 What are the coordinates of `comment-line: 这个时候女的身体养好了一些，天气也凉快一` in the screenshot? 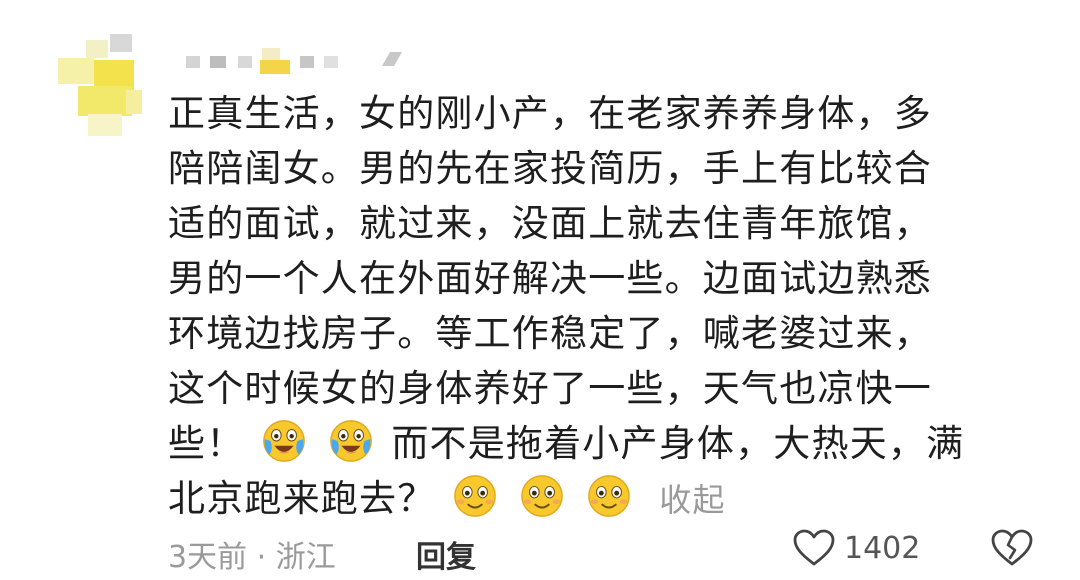 It's located at (550, 388).